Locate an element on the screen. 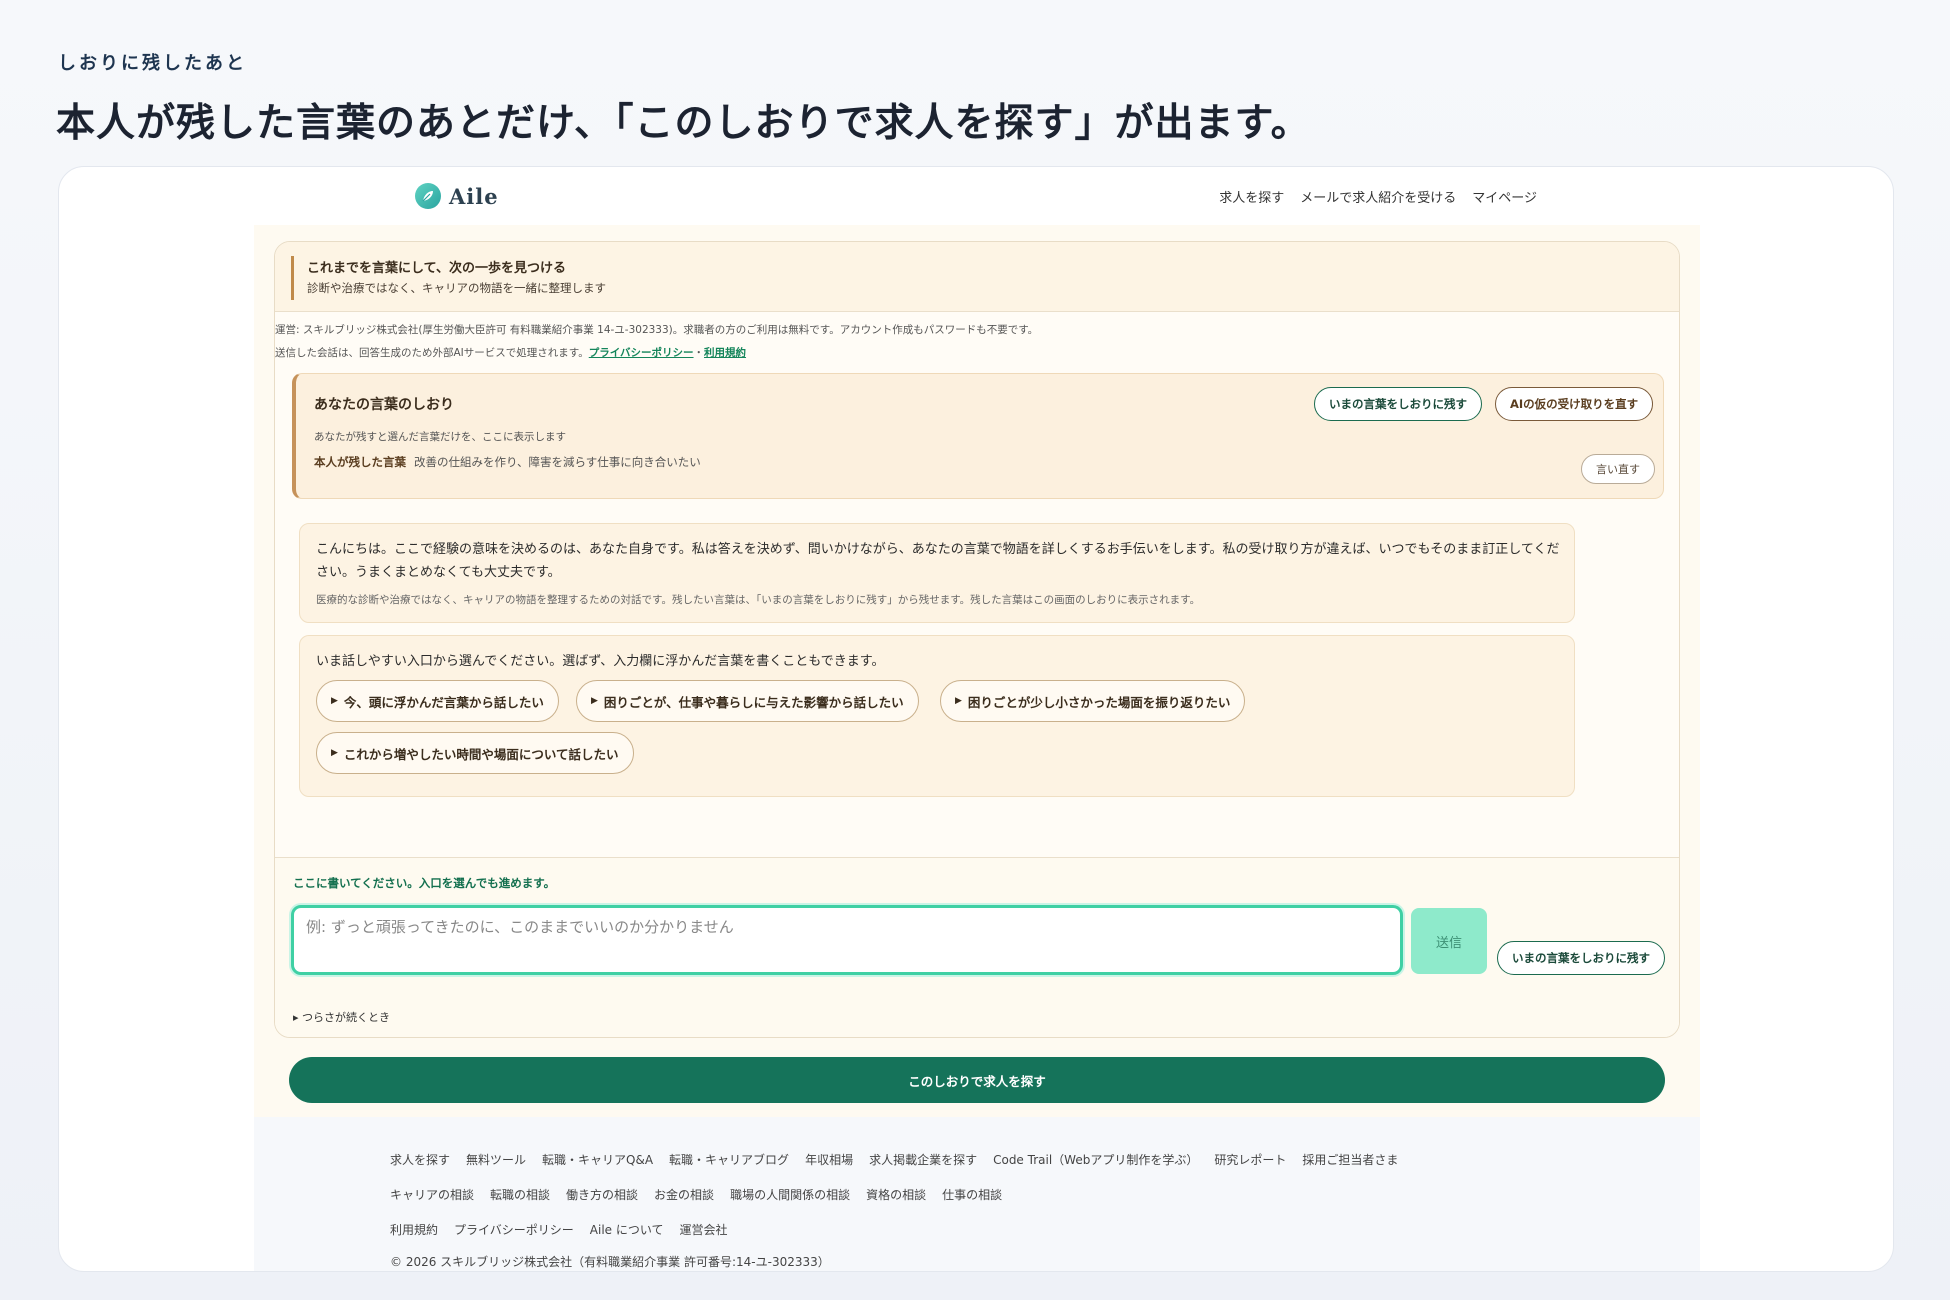  privacy-policy-link: プライバシーポリシー is located at coordinates (641, 353).